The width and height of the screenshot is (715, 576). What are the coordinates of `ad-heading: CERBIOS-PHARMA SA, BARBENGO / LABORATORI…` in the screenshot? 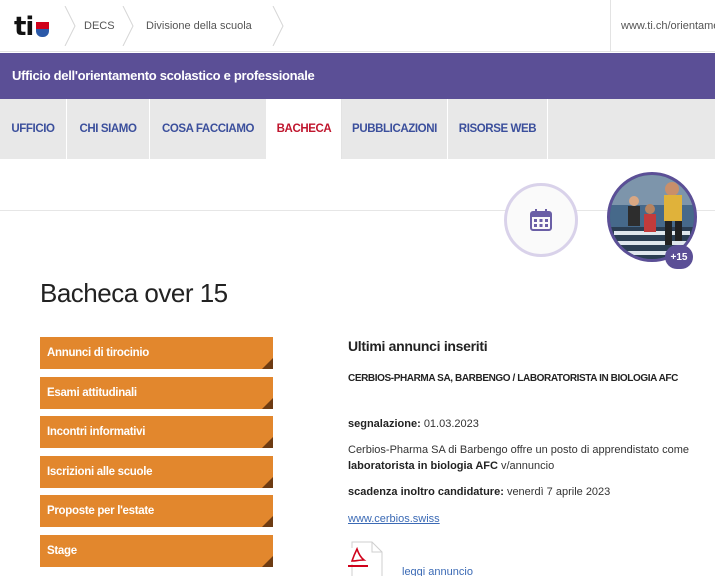 It's located at (513, 378).